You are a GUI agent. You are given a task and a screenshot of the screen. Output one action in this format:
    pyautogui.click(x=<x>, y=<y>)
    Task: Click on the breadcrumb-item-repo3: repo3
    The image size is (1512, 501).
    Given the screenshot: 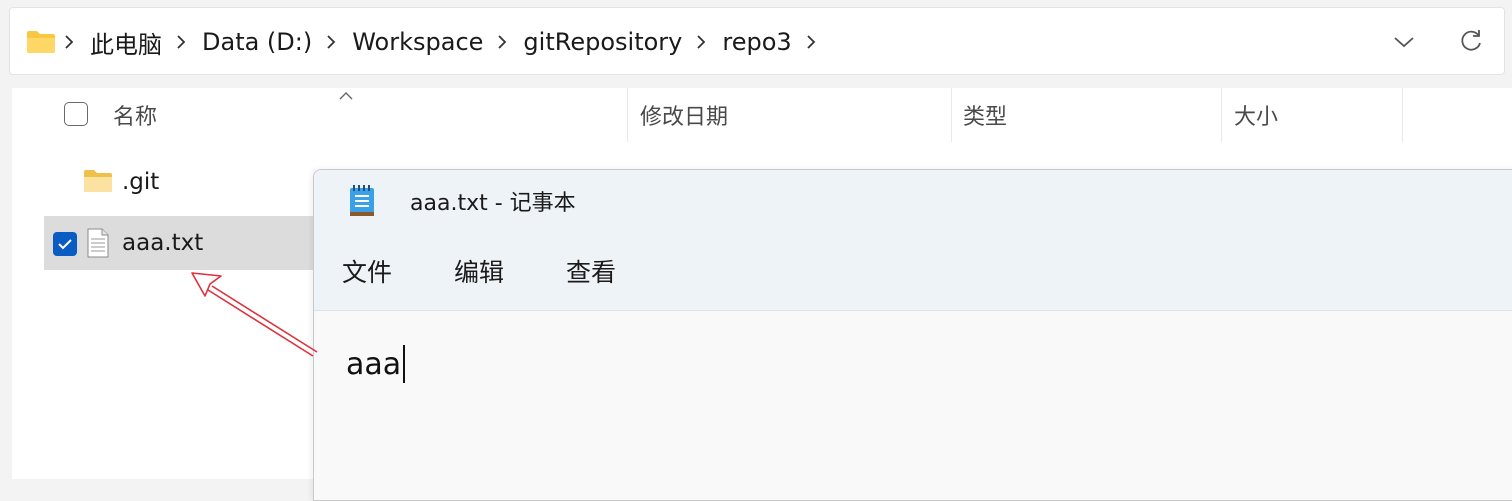 What is the action you would take?
    pyautogui.click(x=756, y=42)
    